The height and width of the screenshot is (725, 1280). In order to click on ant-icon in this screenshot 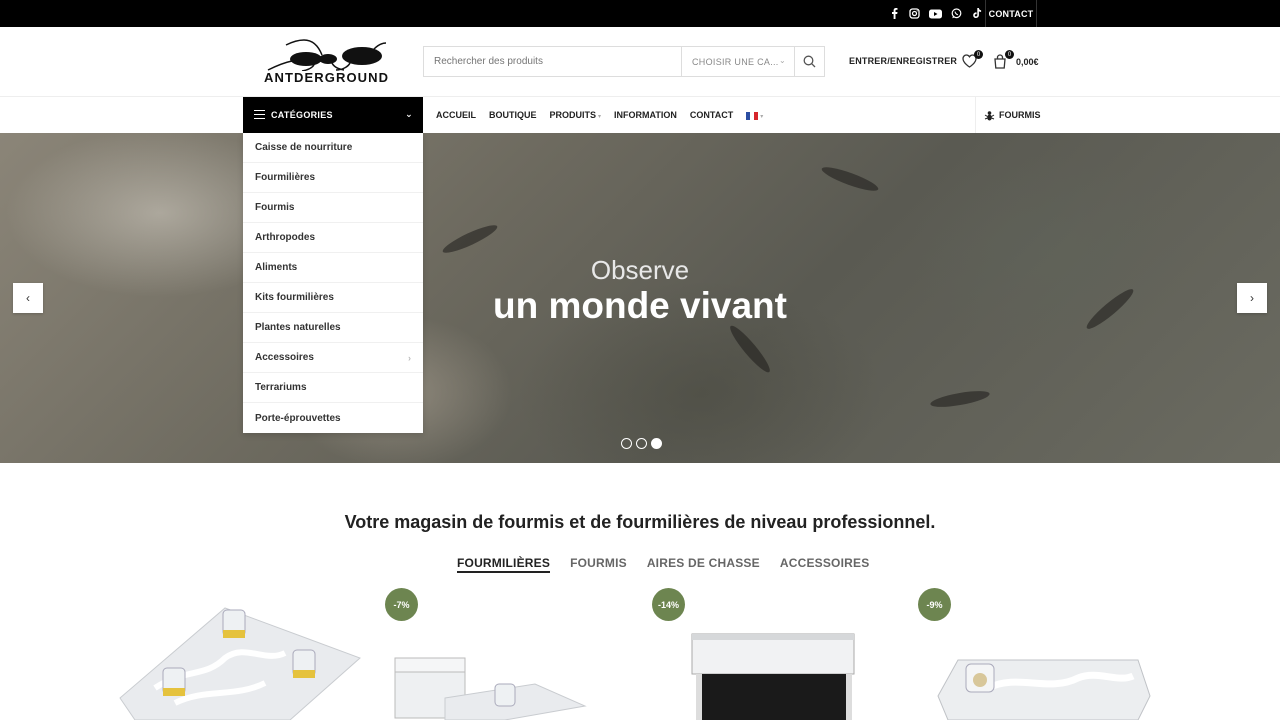, I will do `click(989, 115)`.